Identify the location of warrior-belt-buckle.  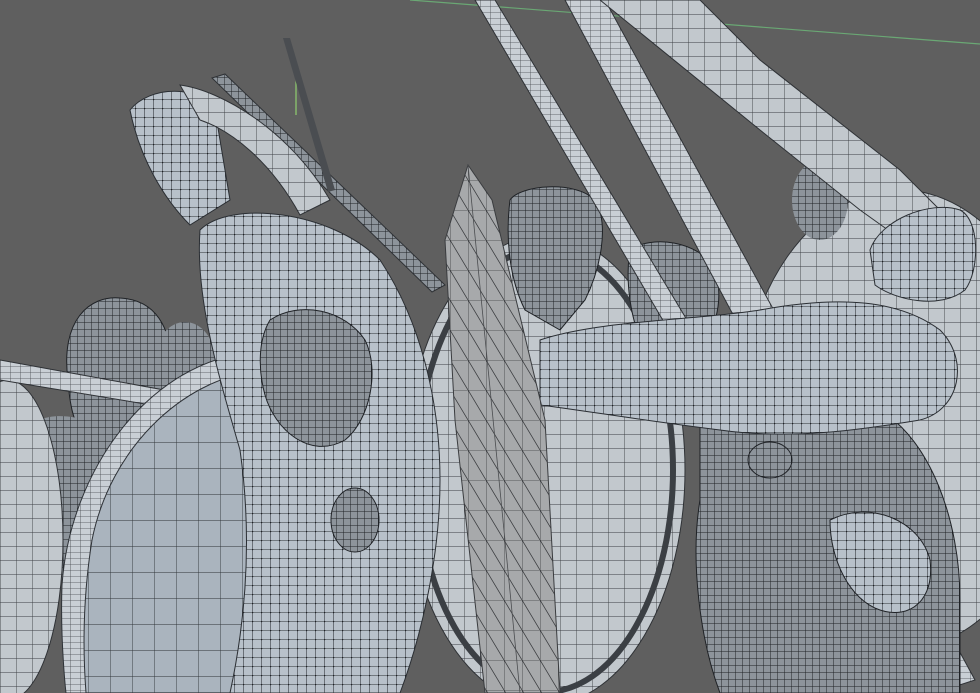
(355, 520).